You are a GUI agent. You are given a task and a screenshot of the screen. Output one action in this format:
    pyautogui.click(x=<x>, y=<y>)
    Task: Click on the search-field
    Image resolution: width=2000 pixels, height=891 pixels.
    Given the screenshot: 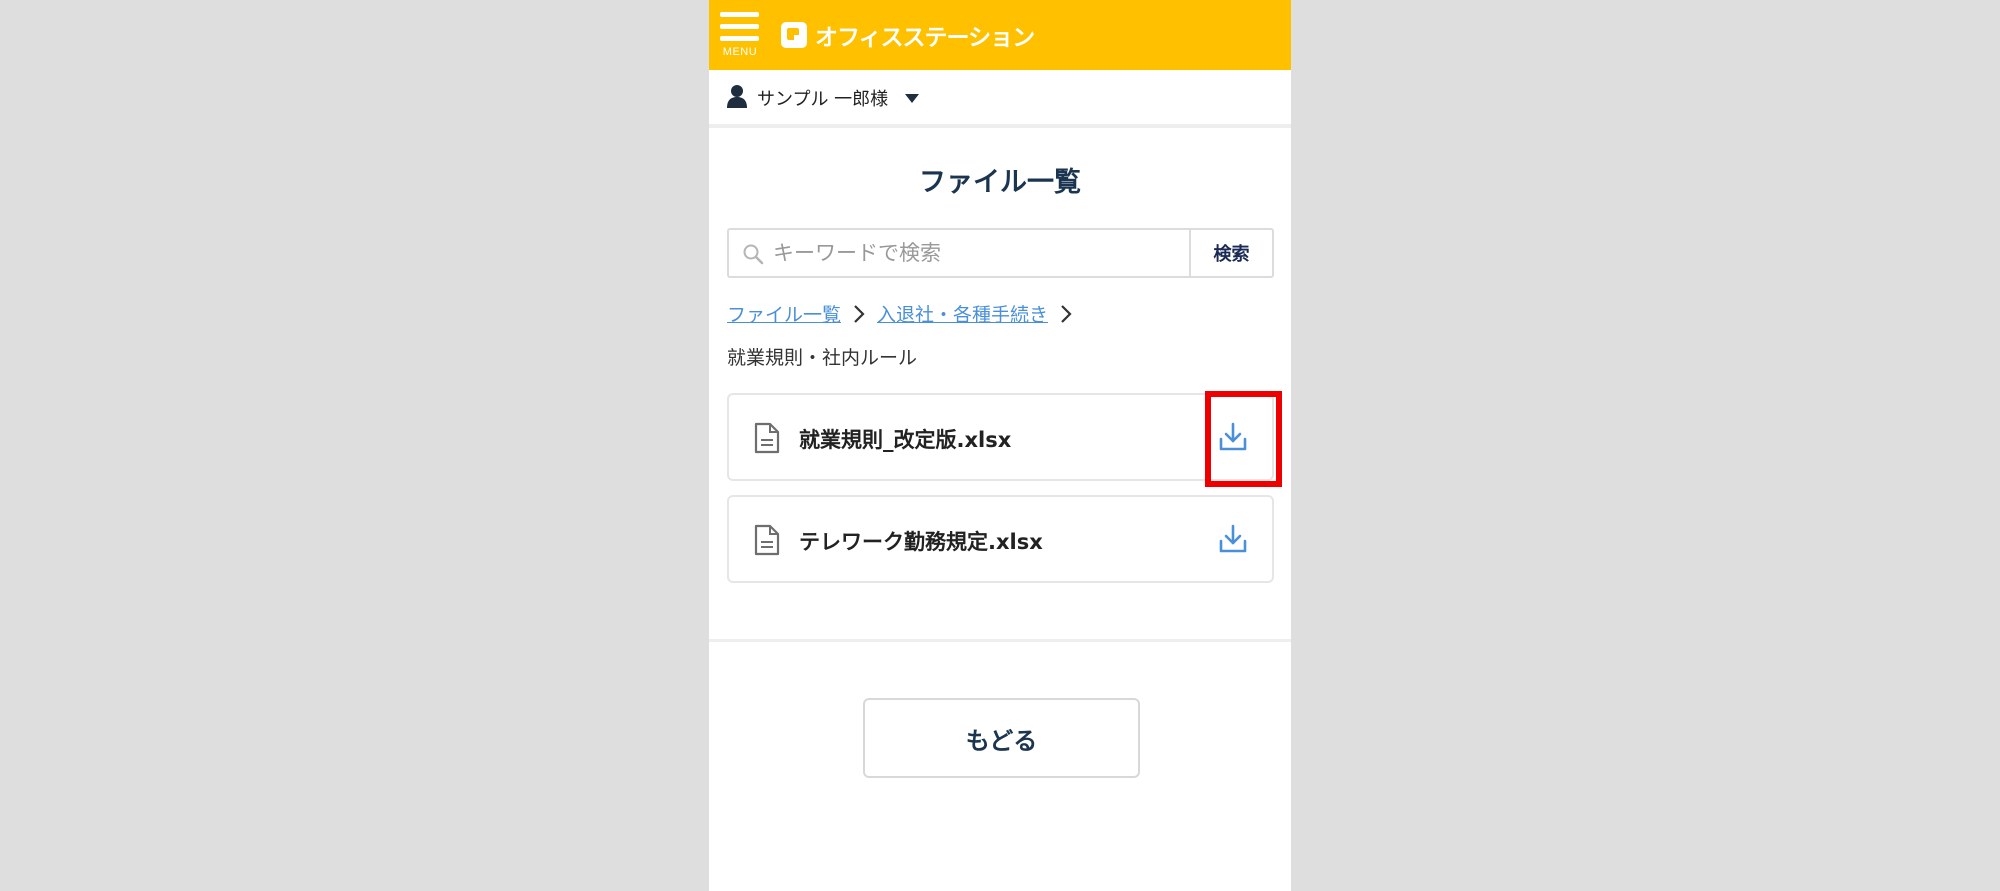 What is the action you would take?
    pyautogui.click(x=958, y=253)
    